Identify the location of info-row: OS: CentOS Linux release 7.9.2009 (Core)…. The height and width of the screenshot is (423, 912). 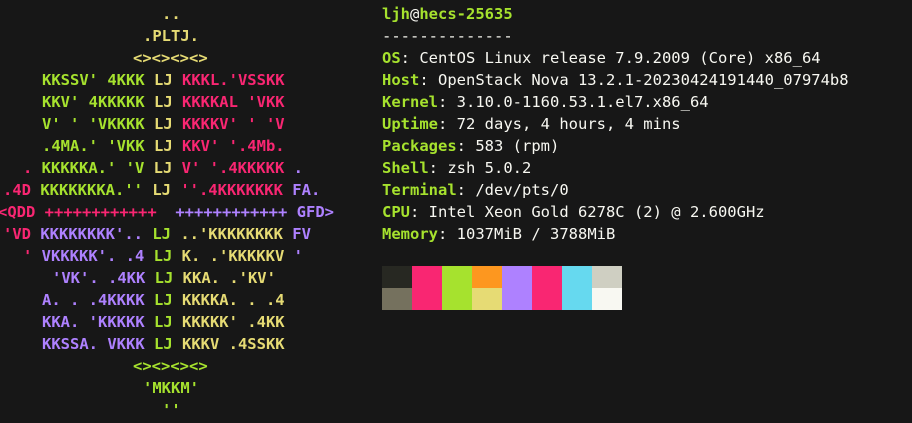
(615, 58).